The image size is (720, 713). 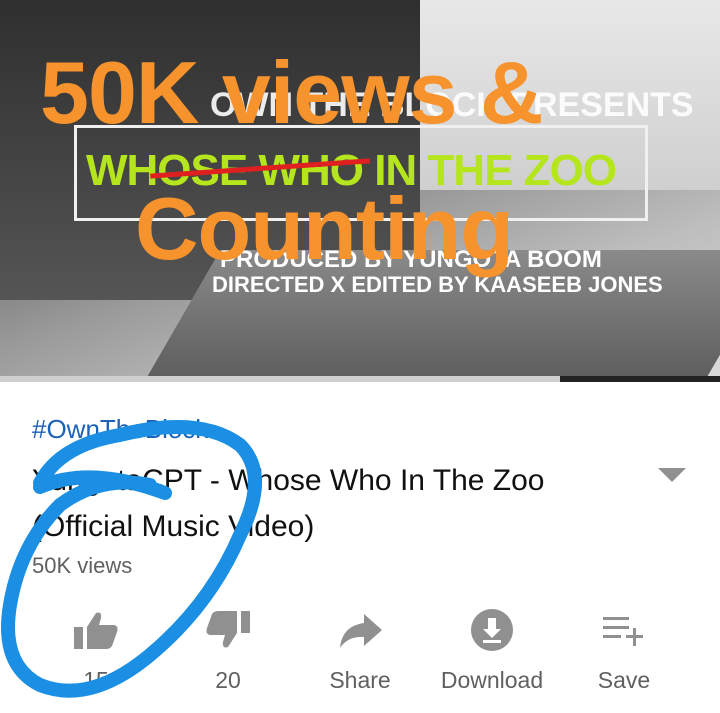 I want to click on view-count: 50K views, so click(x=82, y=565).